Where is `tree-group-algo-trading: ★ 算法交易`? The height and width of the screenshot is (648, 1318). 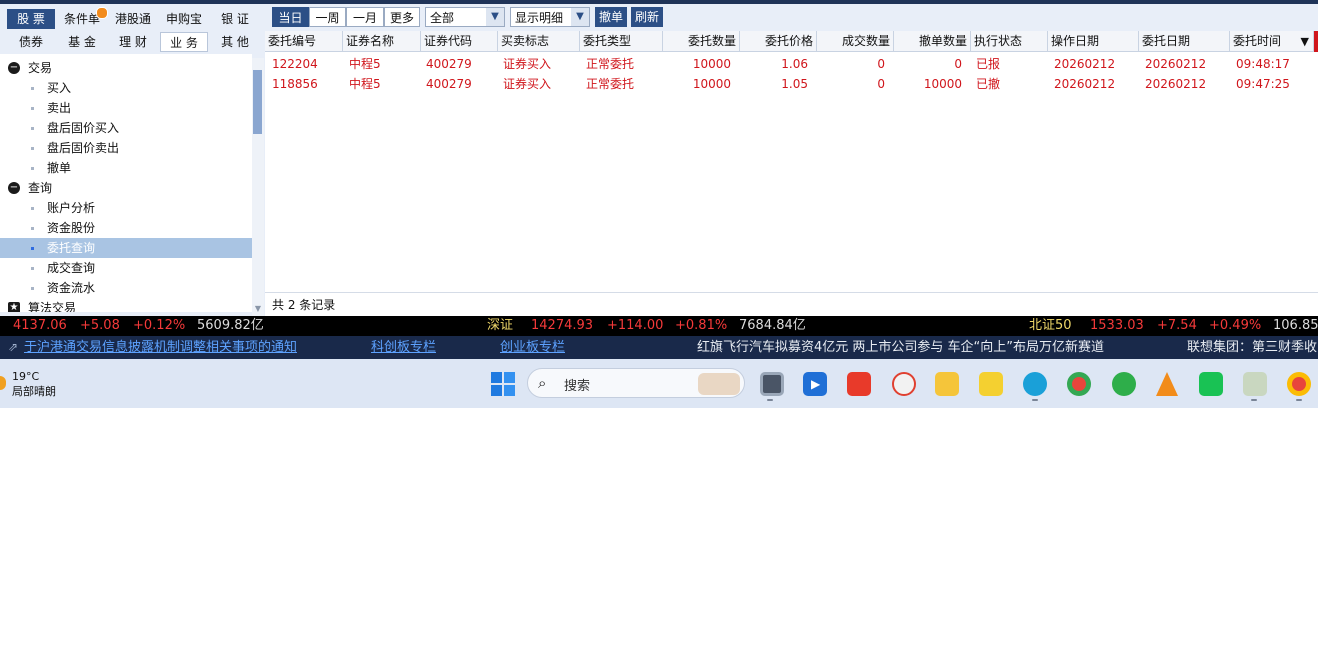 tree-group-algo-trading: ★ 算法交易 is located at coordinates (126, 305).